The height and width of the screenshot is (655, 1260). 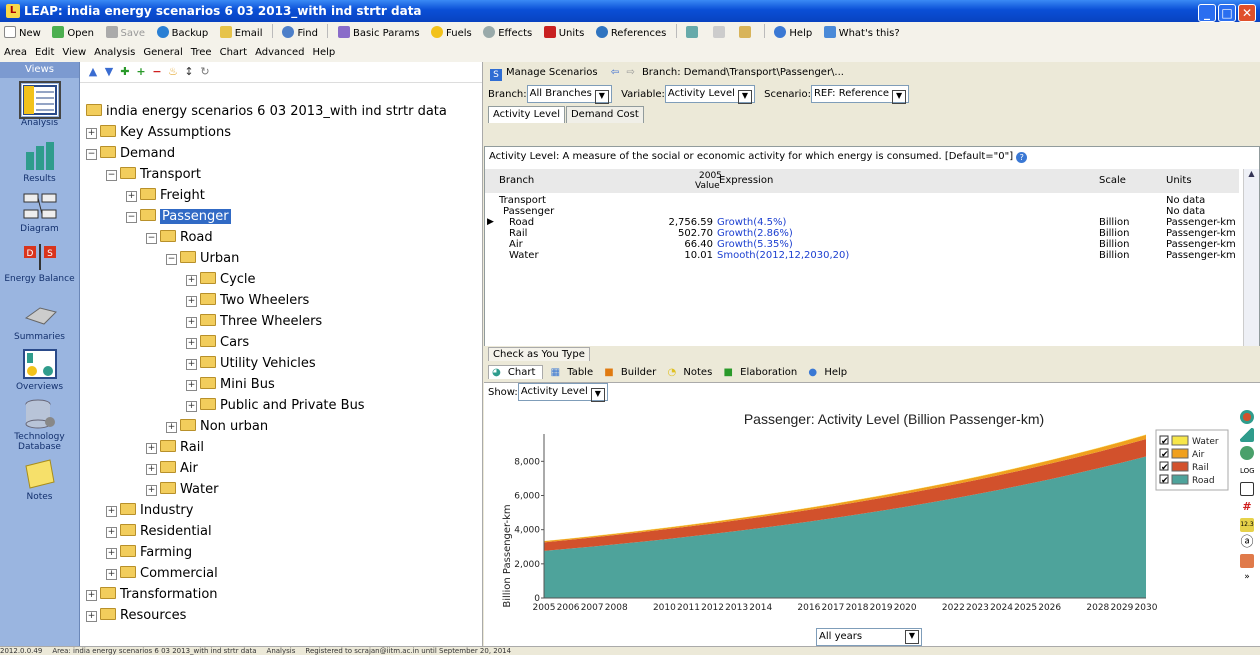 What do you see at coordinates (379, 34) in the screenshot?
I see `basic-params-button: Basic Params` at bounding box center [379, 34].